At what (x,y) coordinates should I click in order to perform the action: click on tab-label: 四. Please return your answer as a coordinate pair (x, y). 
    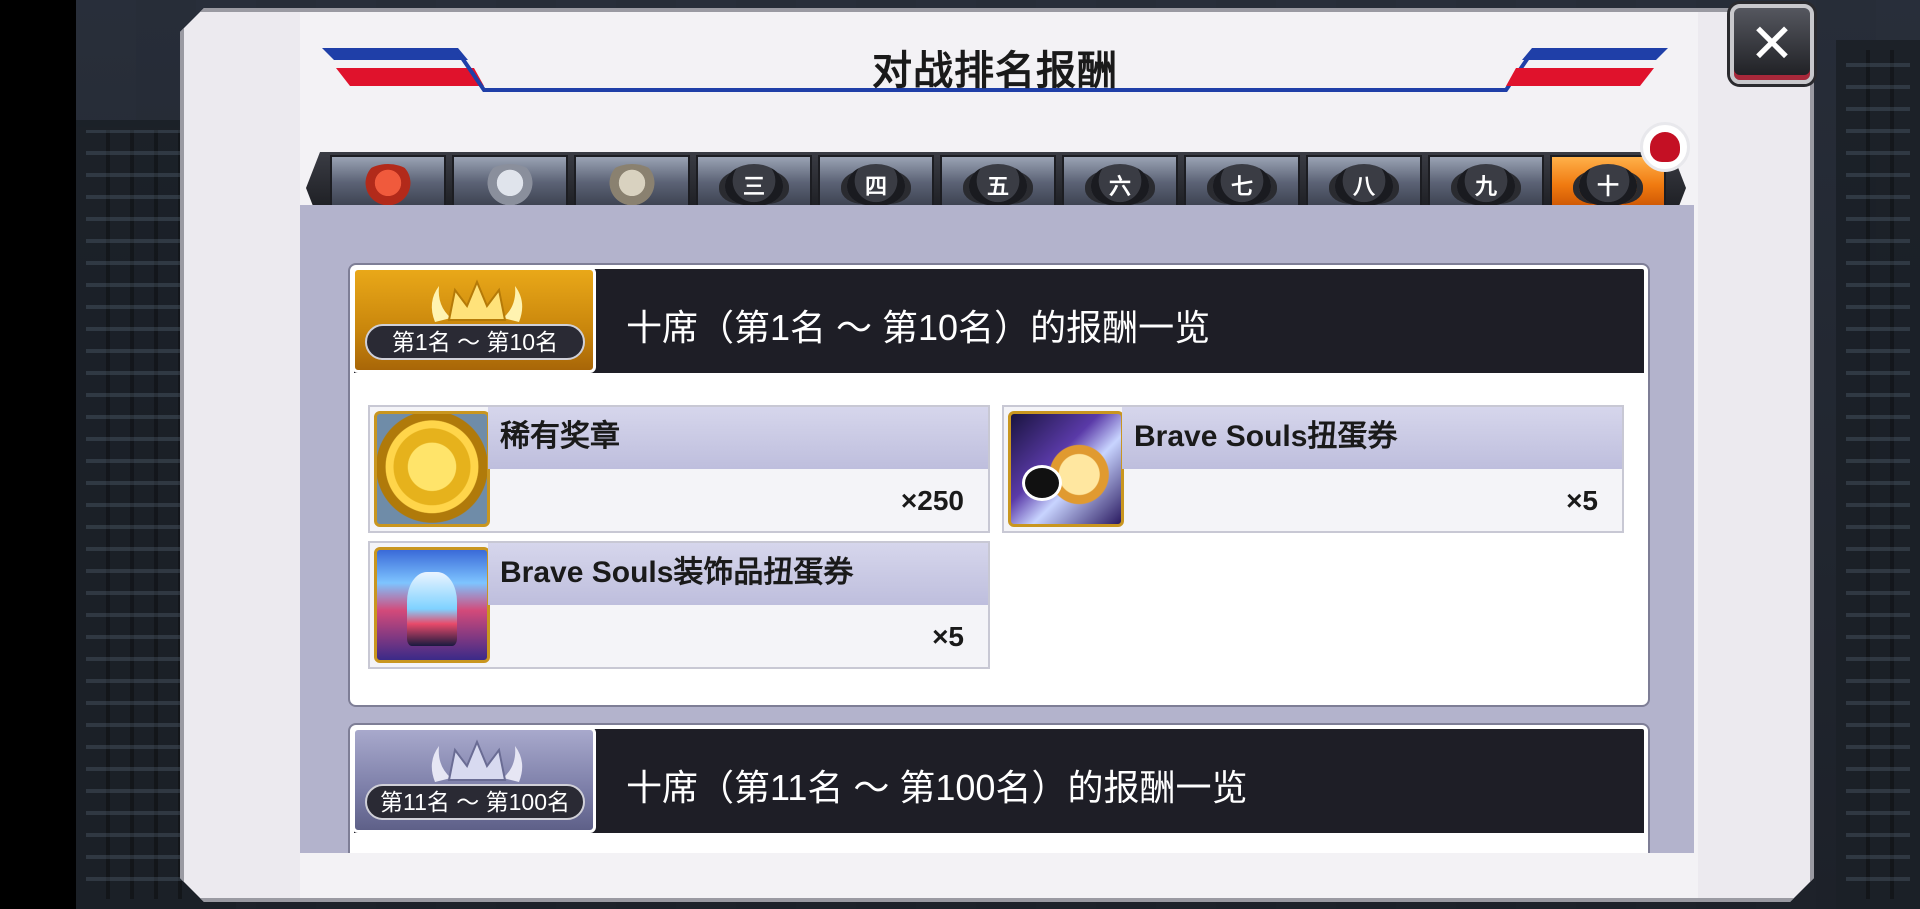
    Looking at the image, I should click on (876, 185).